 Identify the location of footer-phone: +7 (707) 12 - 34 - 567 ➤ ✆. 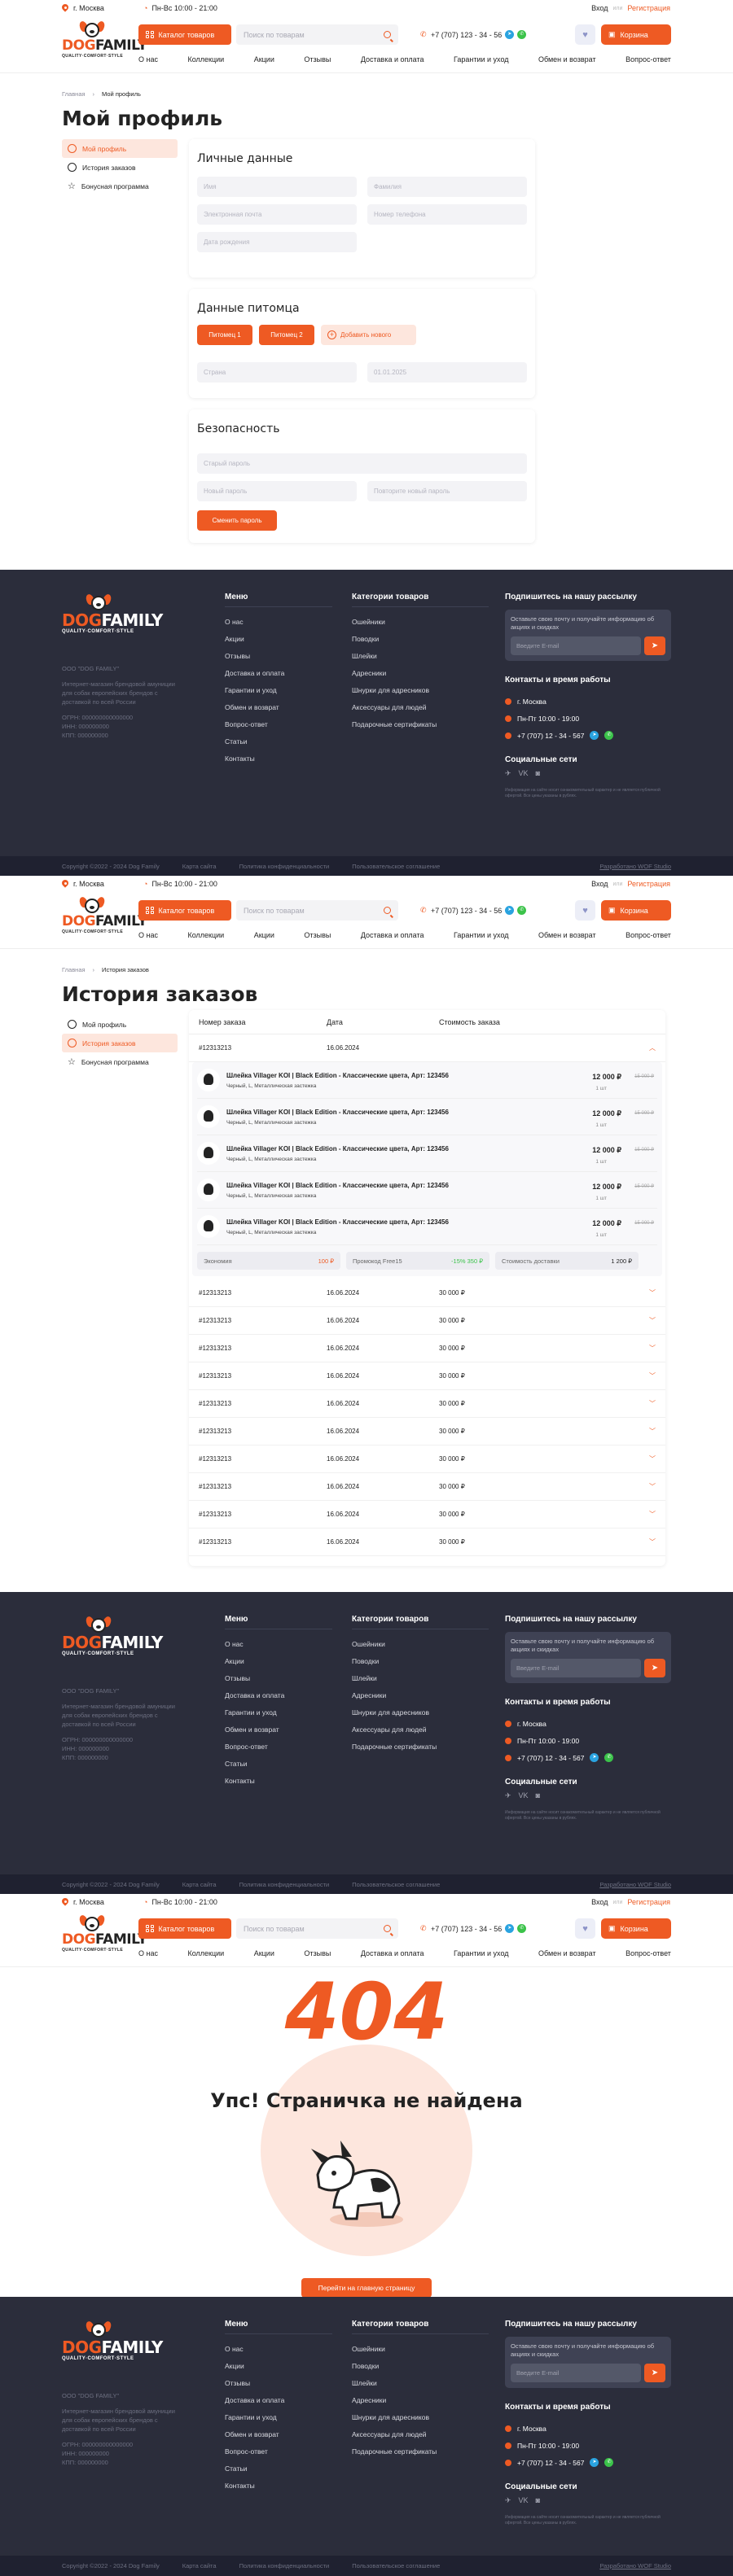
(588, 2462).